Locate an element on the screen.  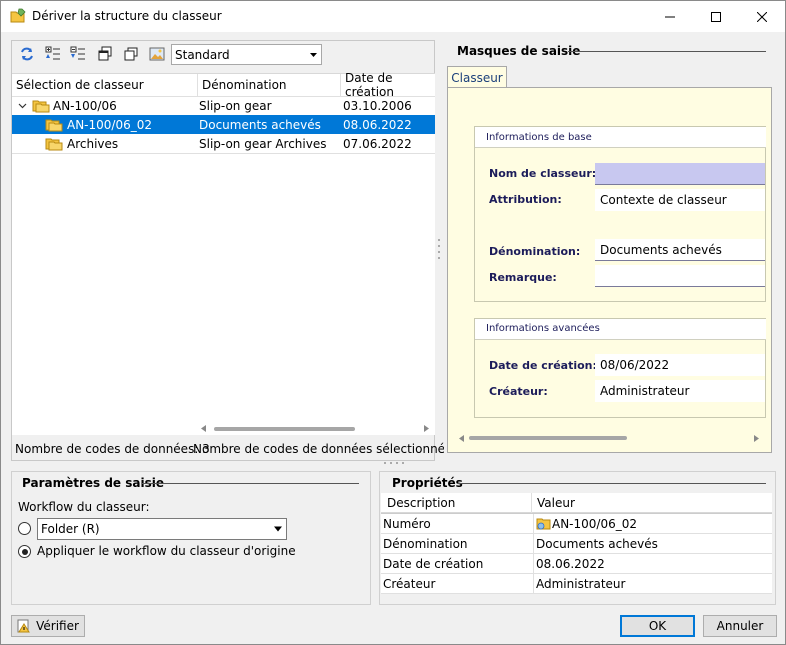
minimize-icon is located at coordinates (670, 16).